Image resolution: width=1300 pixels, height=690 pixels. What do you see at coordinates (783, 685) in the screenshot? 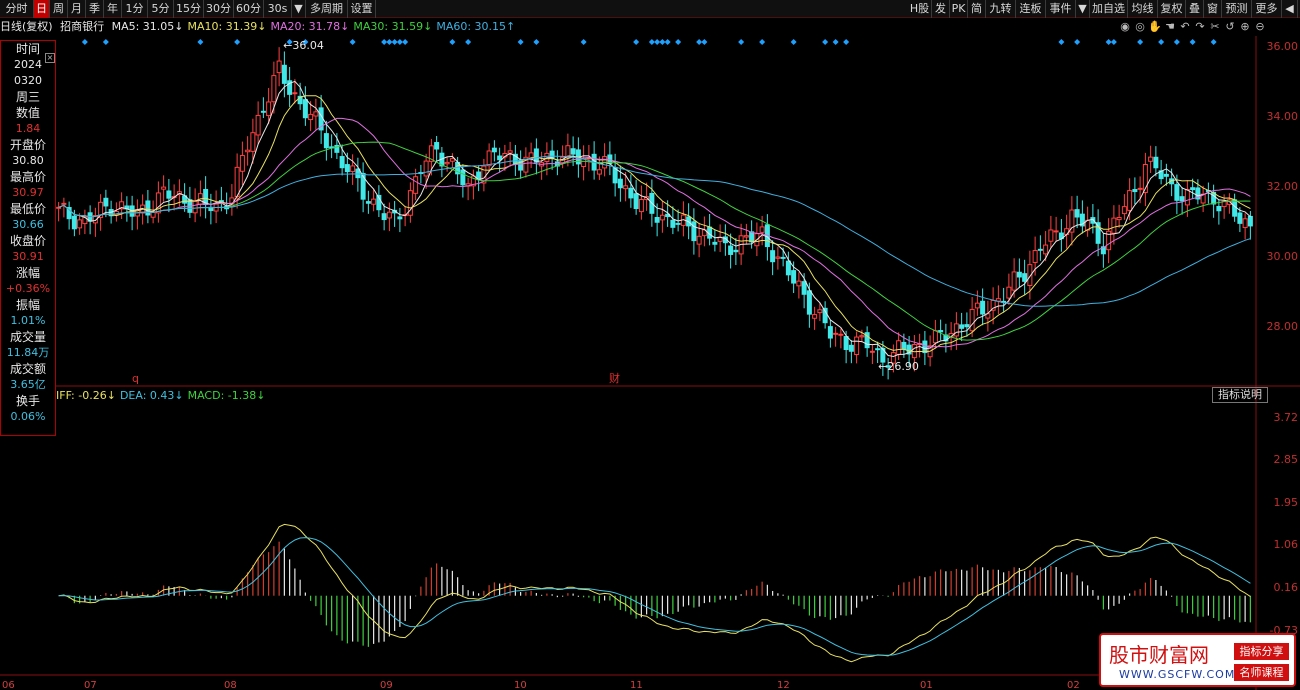
I see `time-tick: 12` at bounding box center [783, 685].